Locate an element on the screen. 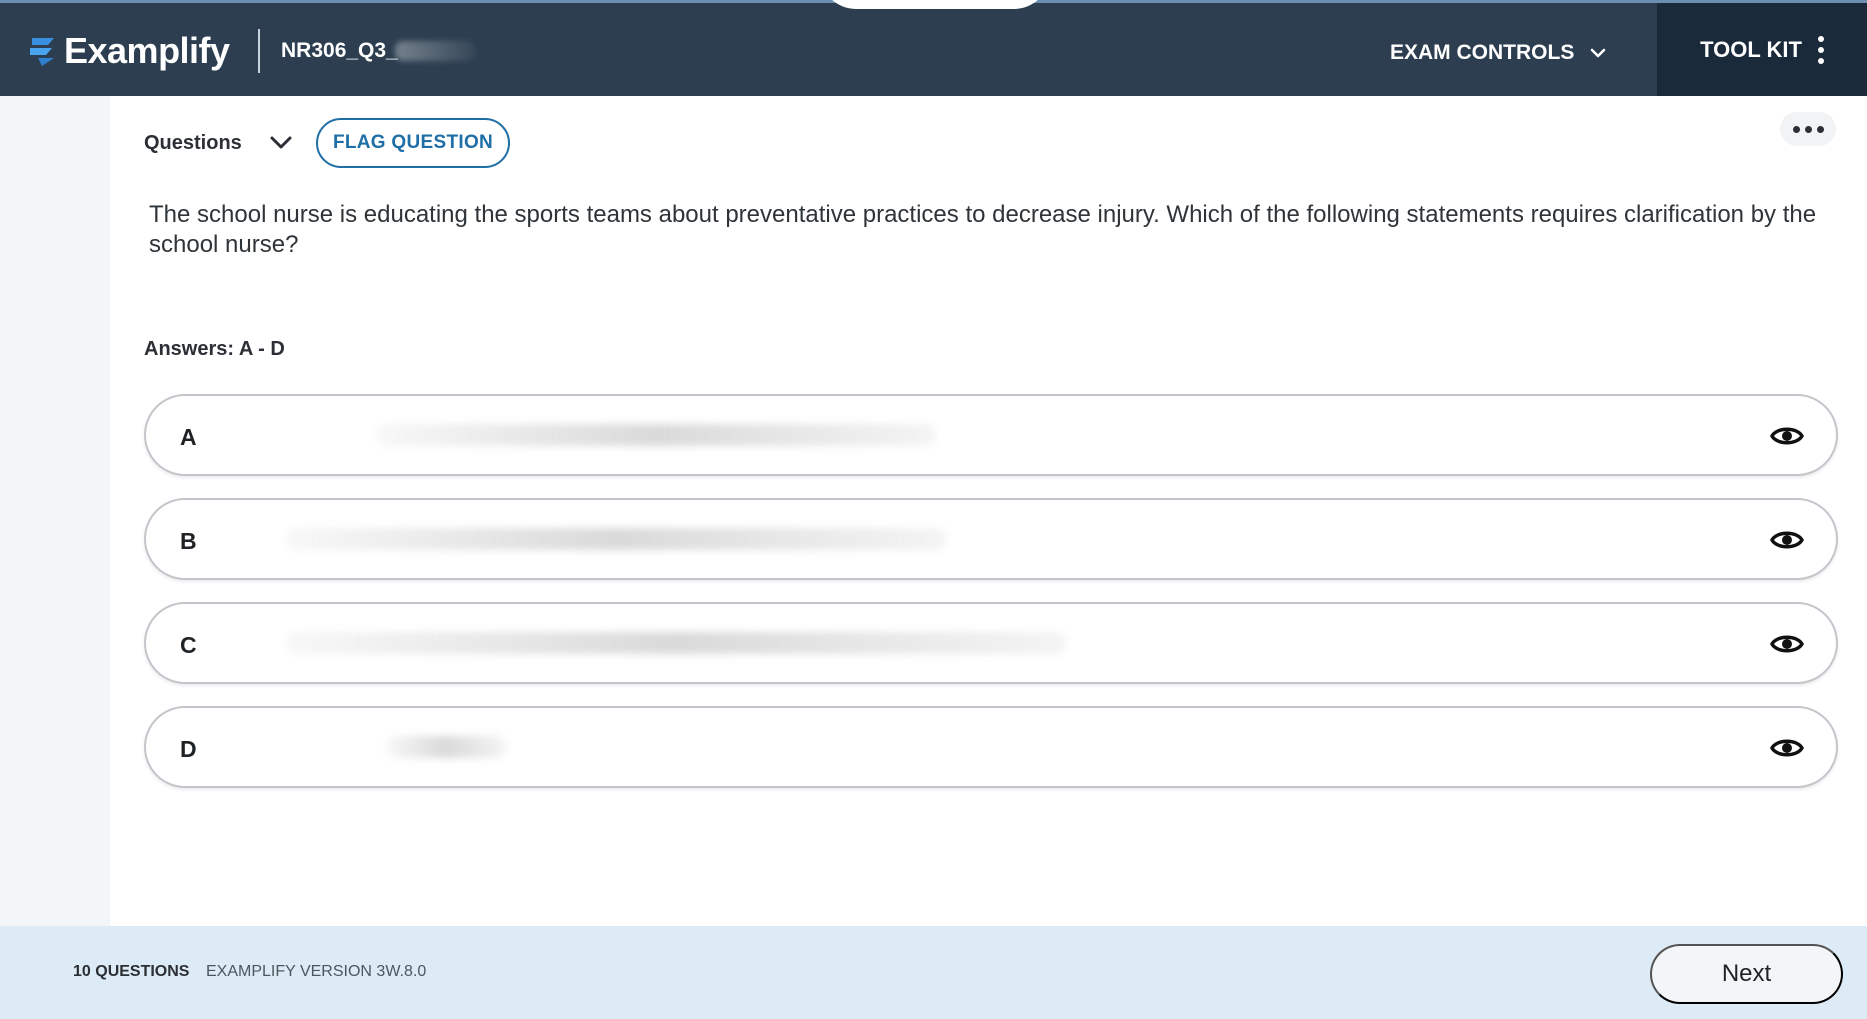  top-header: Examplify NR306_Q3_ EXAM CONTROLS is located at coordinates (933, 48).